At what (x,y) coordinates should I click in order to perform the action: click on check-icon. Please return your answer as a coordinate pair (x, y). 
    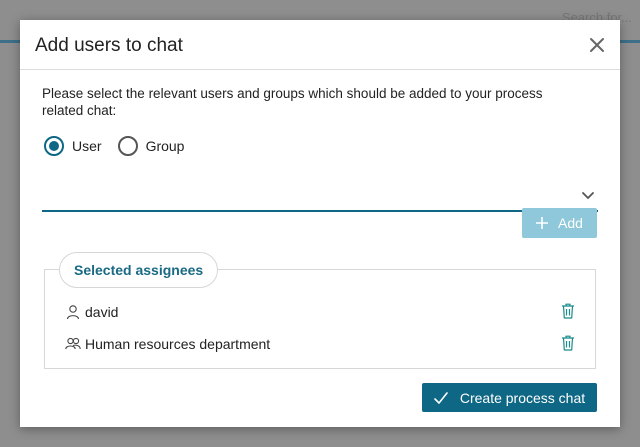
    Looking at the image, I should click on (441, 397).